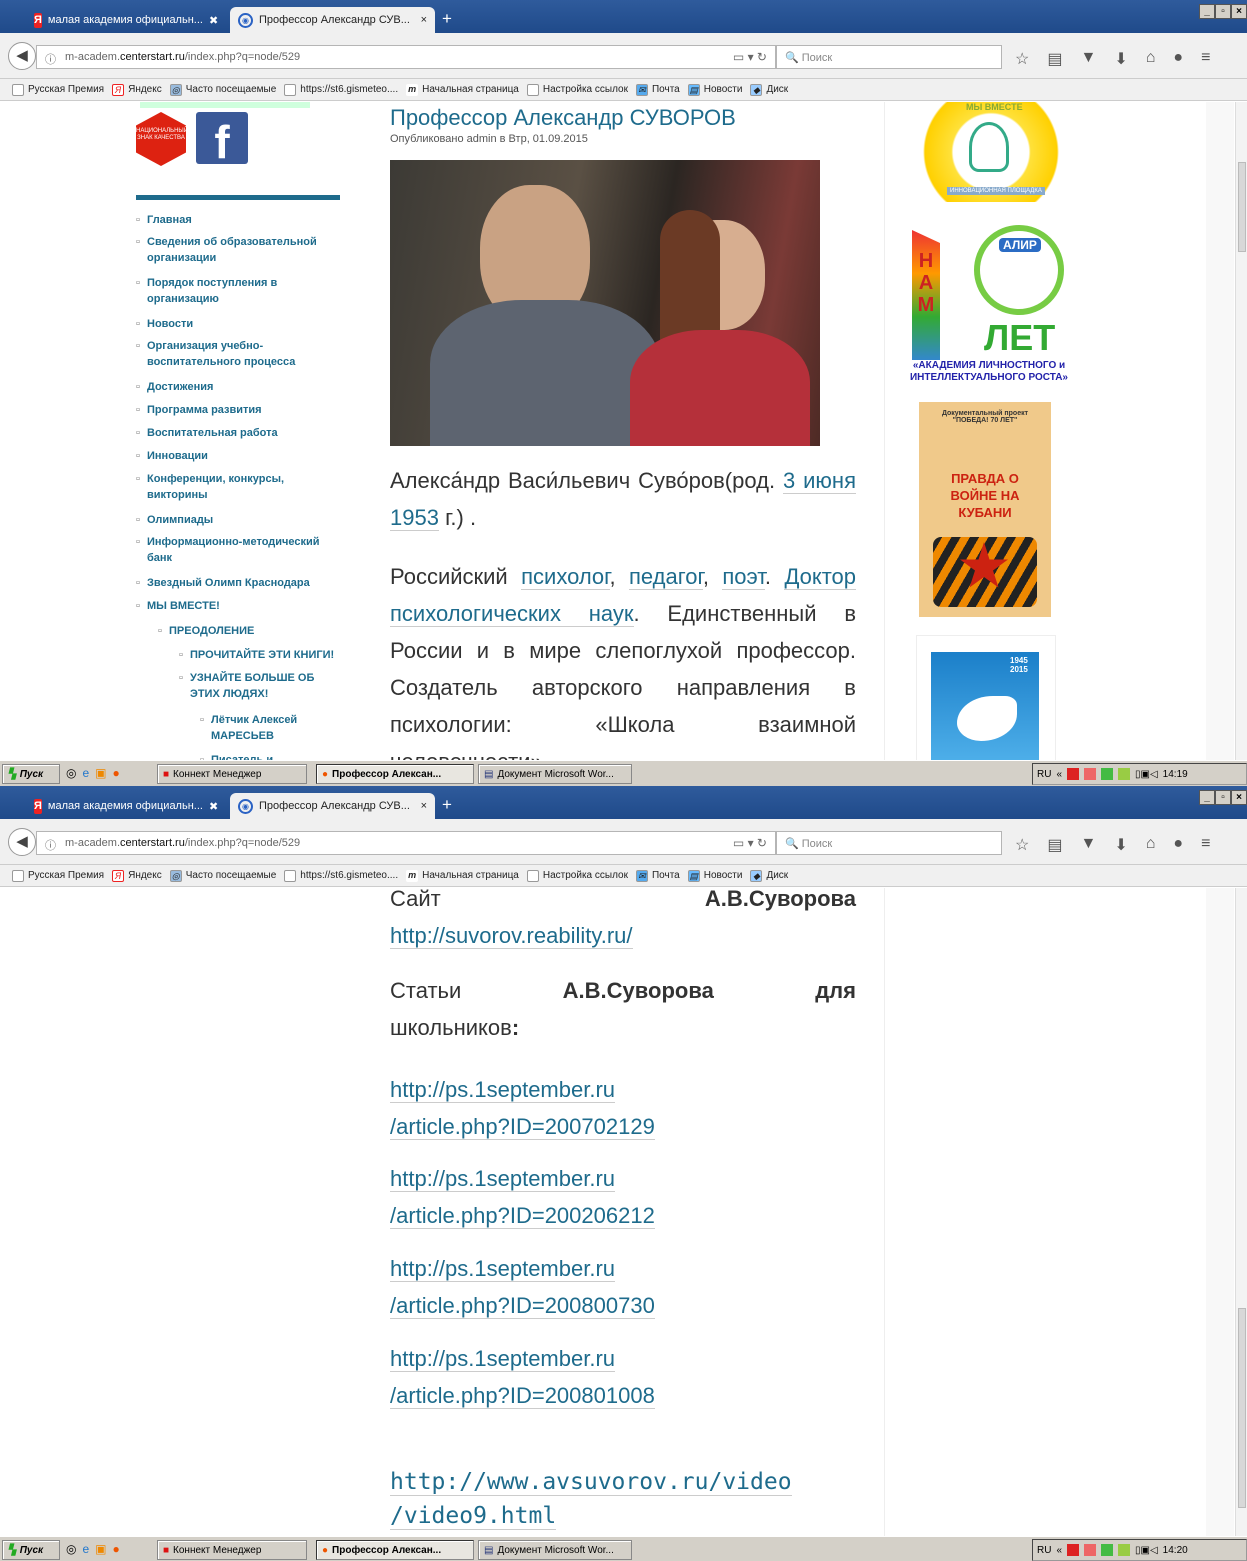  Describe the element at coordinates (239, 324) in the screenshot. I see `menu-item: Новости` at that location.